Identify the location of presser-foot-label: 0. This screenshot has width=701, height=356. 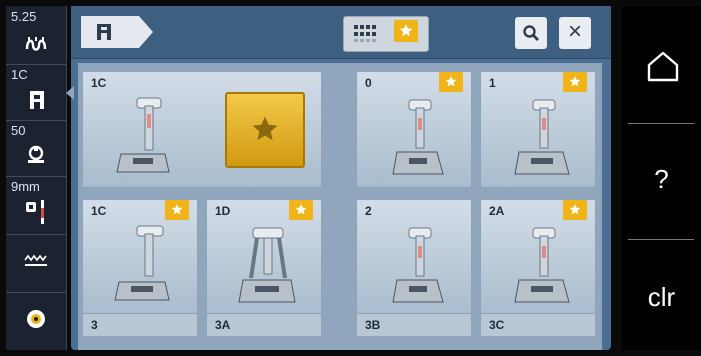
(368, 83).